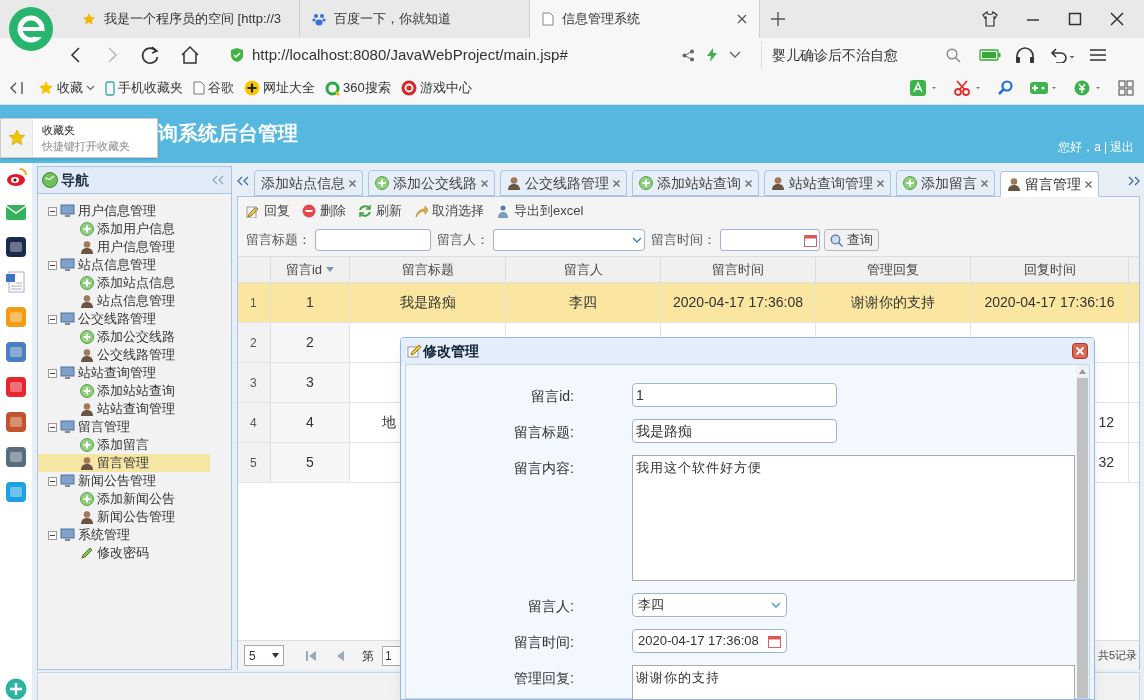 The width and height of the screenshot is (1144, 700). I want to click on lightning-icon, so click(712, 55).